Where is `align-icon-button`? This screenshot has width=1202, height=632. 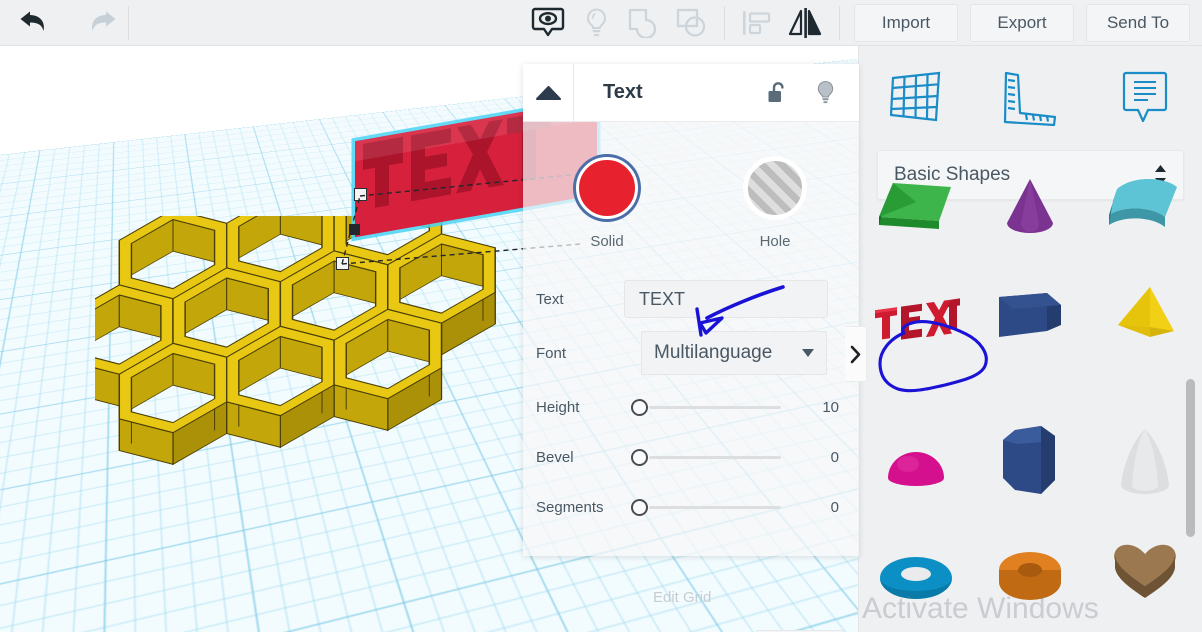 align-icon-button is located at coordinates (757, 23).